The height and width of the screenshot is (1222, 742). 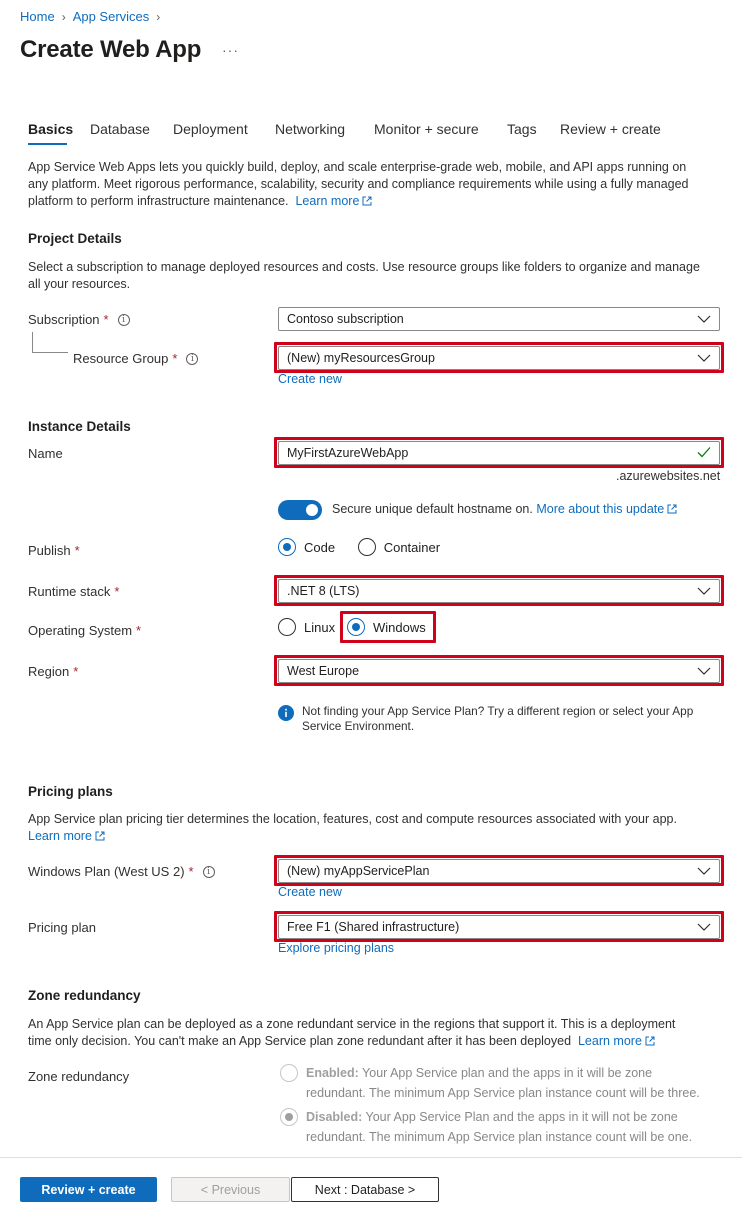 What do you see at coordinates (230, 1189) in the screenshot?
I see `previous-button: < Previous` at bounding box center [230, 1189].